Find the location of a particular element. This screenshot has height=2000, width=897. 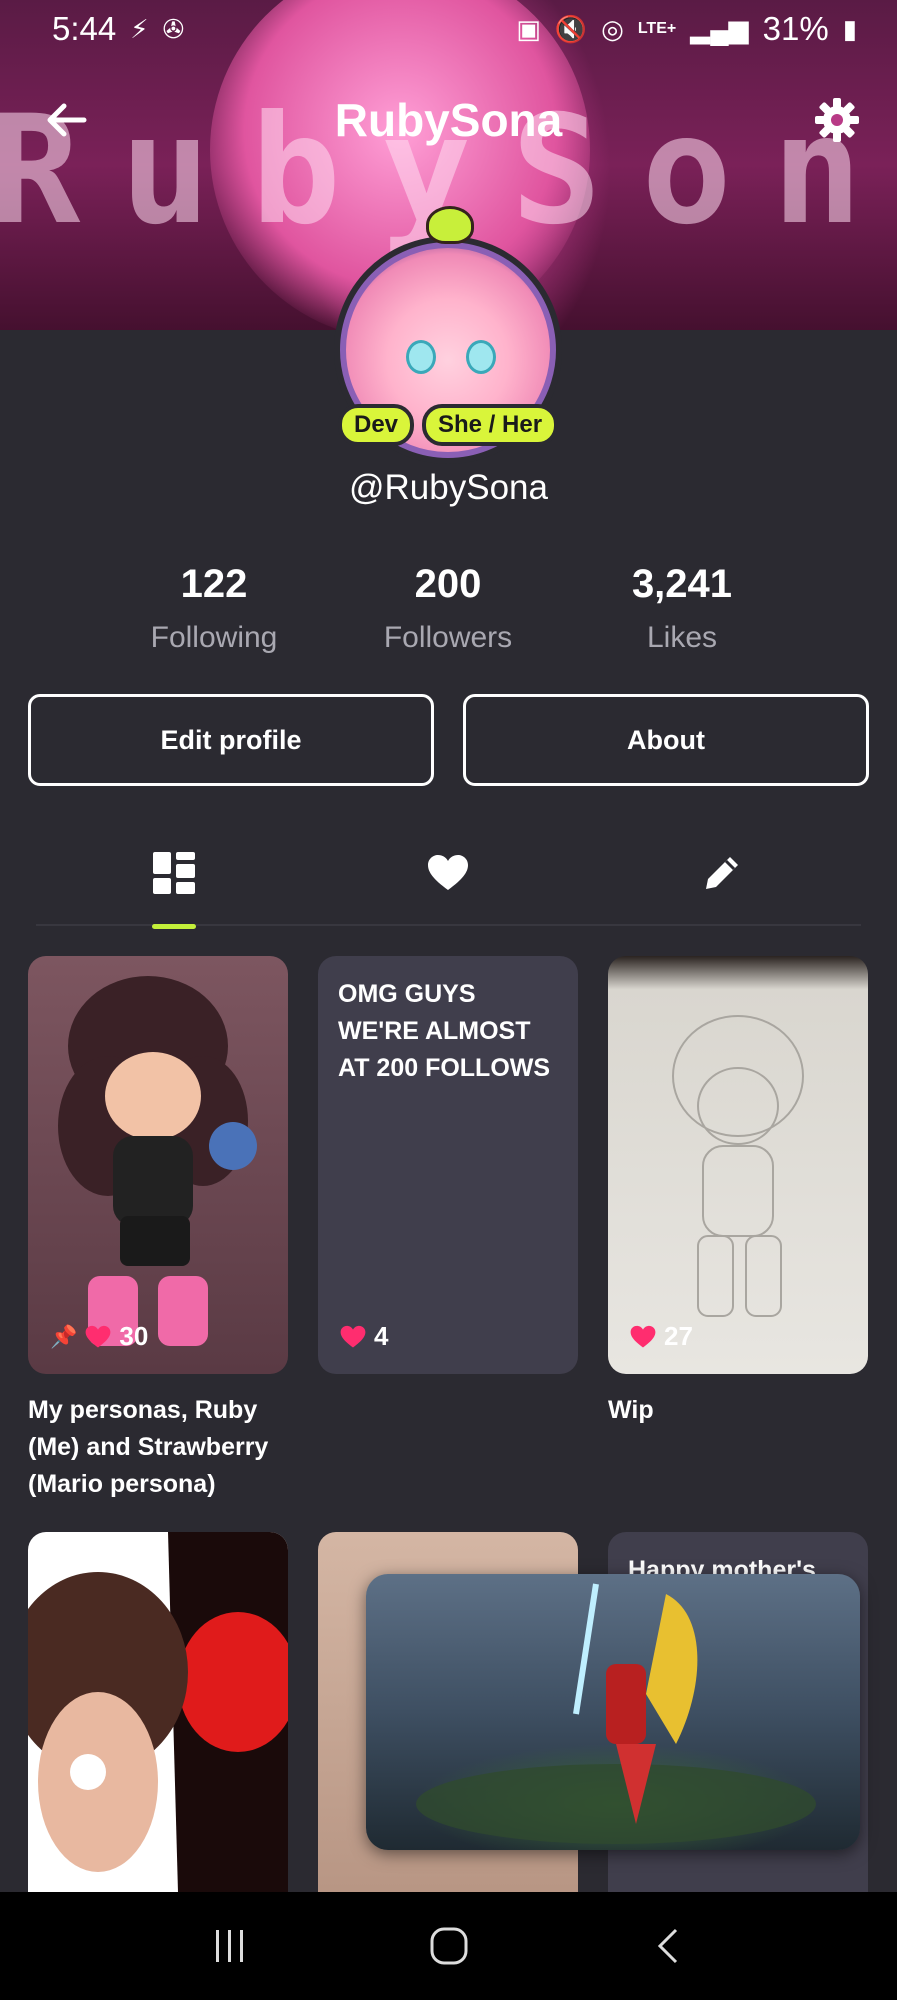

stat-following: 122 Following is located at coordinates (214, 608).